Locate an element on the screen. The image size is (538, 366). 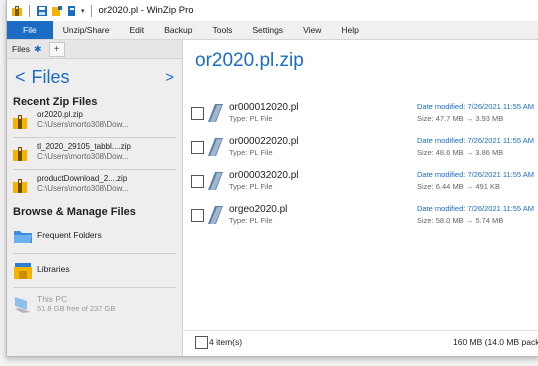
this-pc-free-space: 51.8 GB free of 237 GB is located at coordinates (76, 308).